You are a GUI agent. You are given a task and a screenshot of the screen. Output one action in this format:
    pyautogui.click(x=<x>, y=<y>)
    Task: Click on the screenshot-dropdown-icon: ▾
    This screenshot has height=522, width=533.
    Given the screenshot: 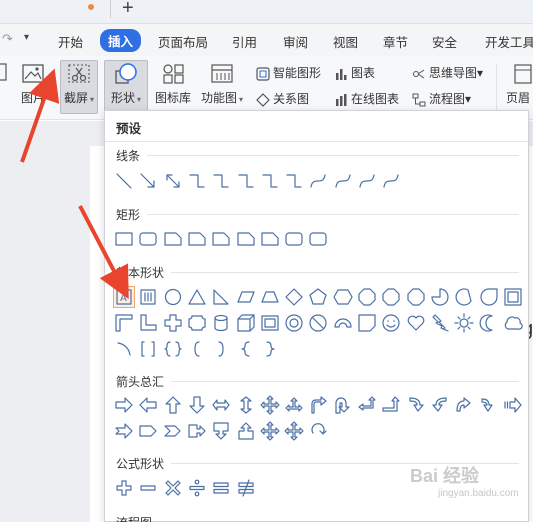 What is the action you would take?
    pyautogui.click(x=92, y=99)
    